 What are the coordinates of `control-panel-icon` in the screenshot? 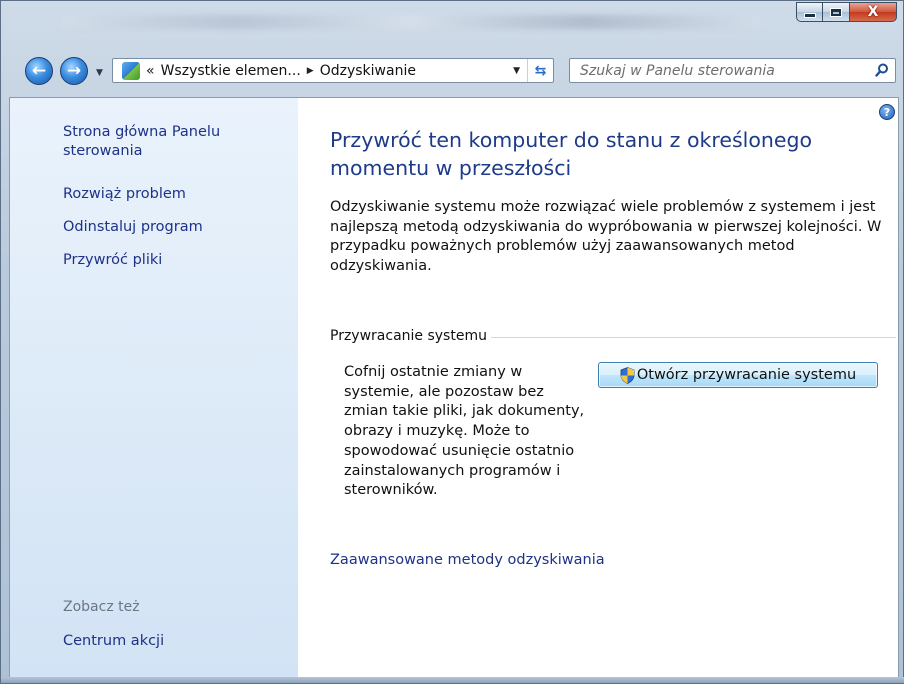 It's located at (131, 70).